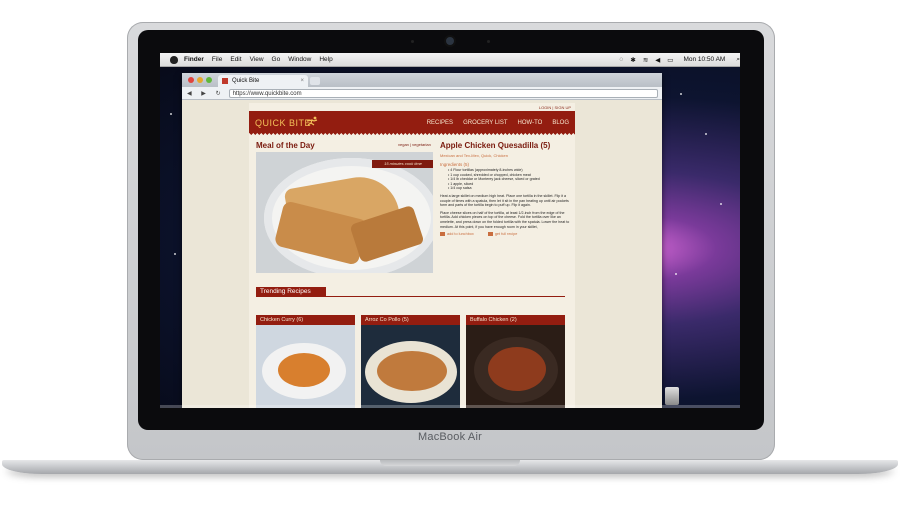  I want to click on divider, so click(410, 296).